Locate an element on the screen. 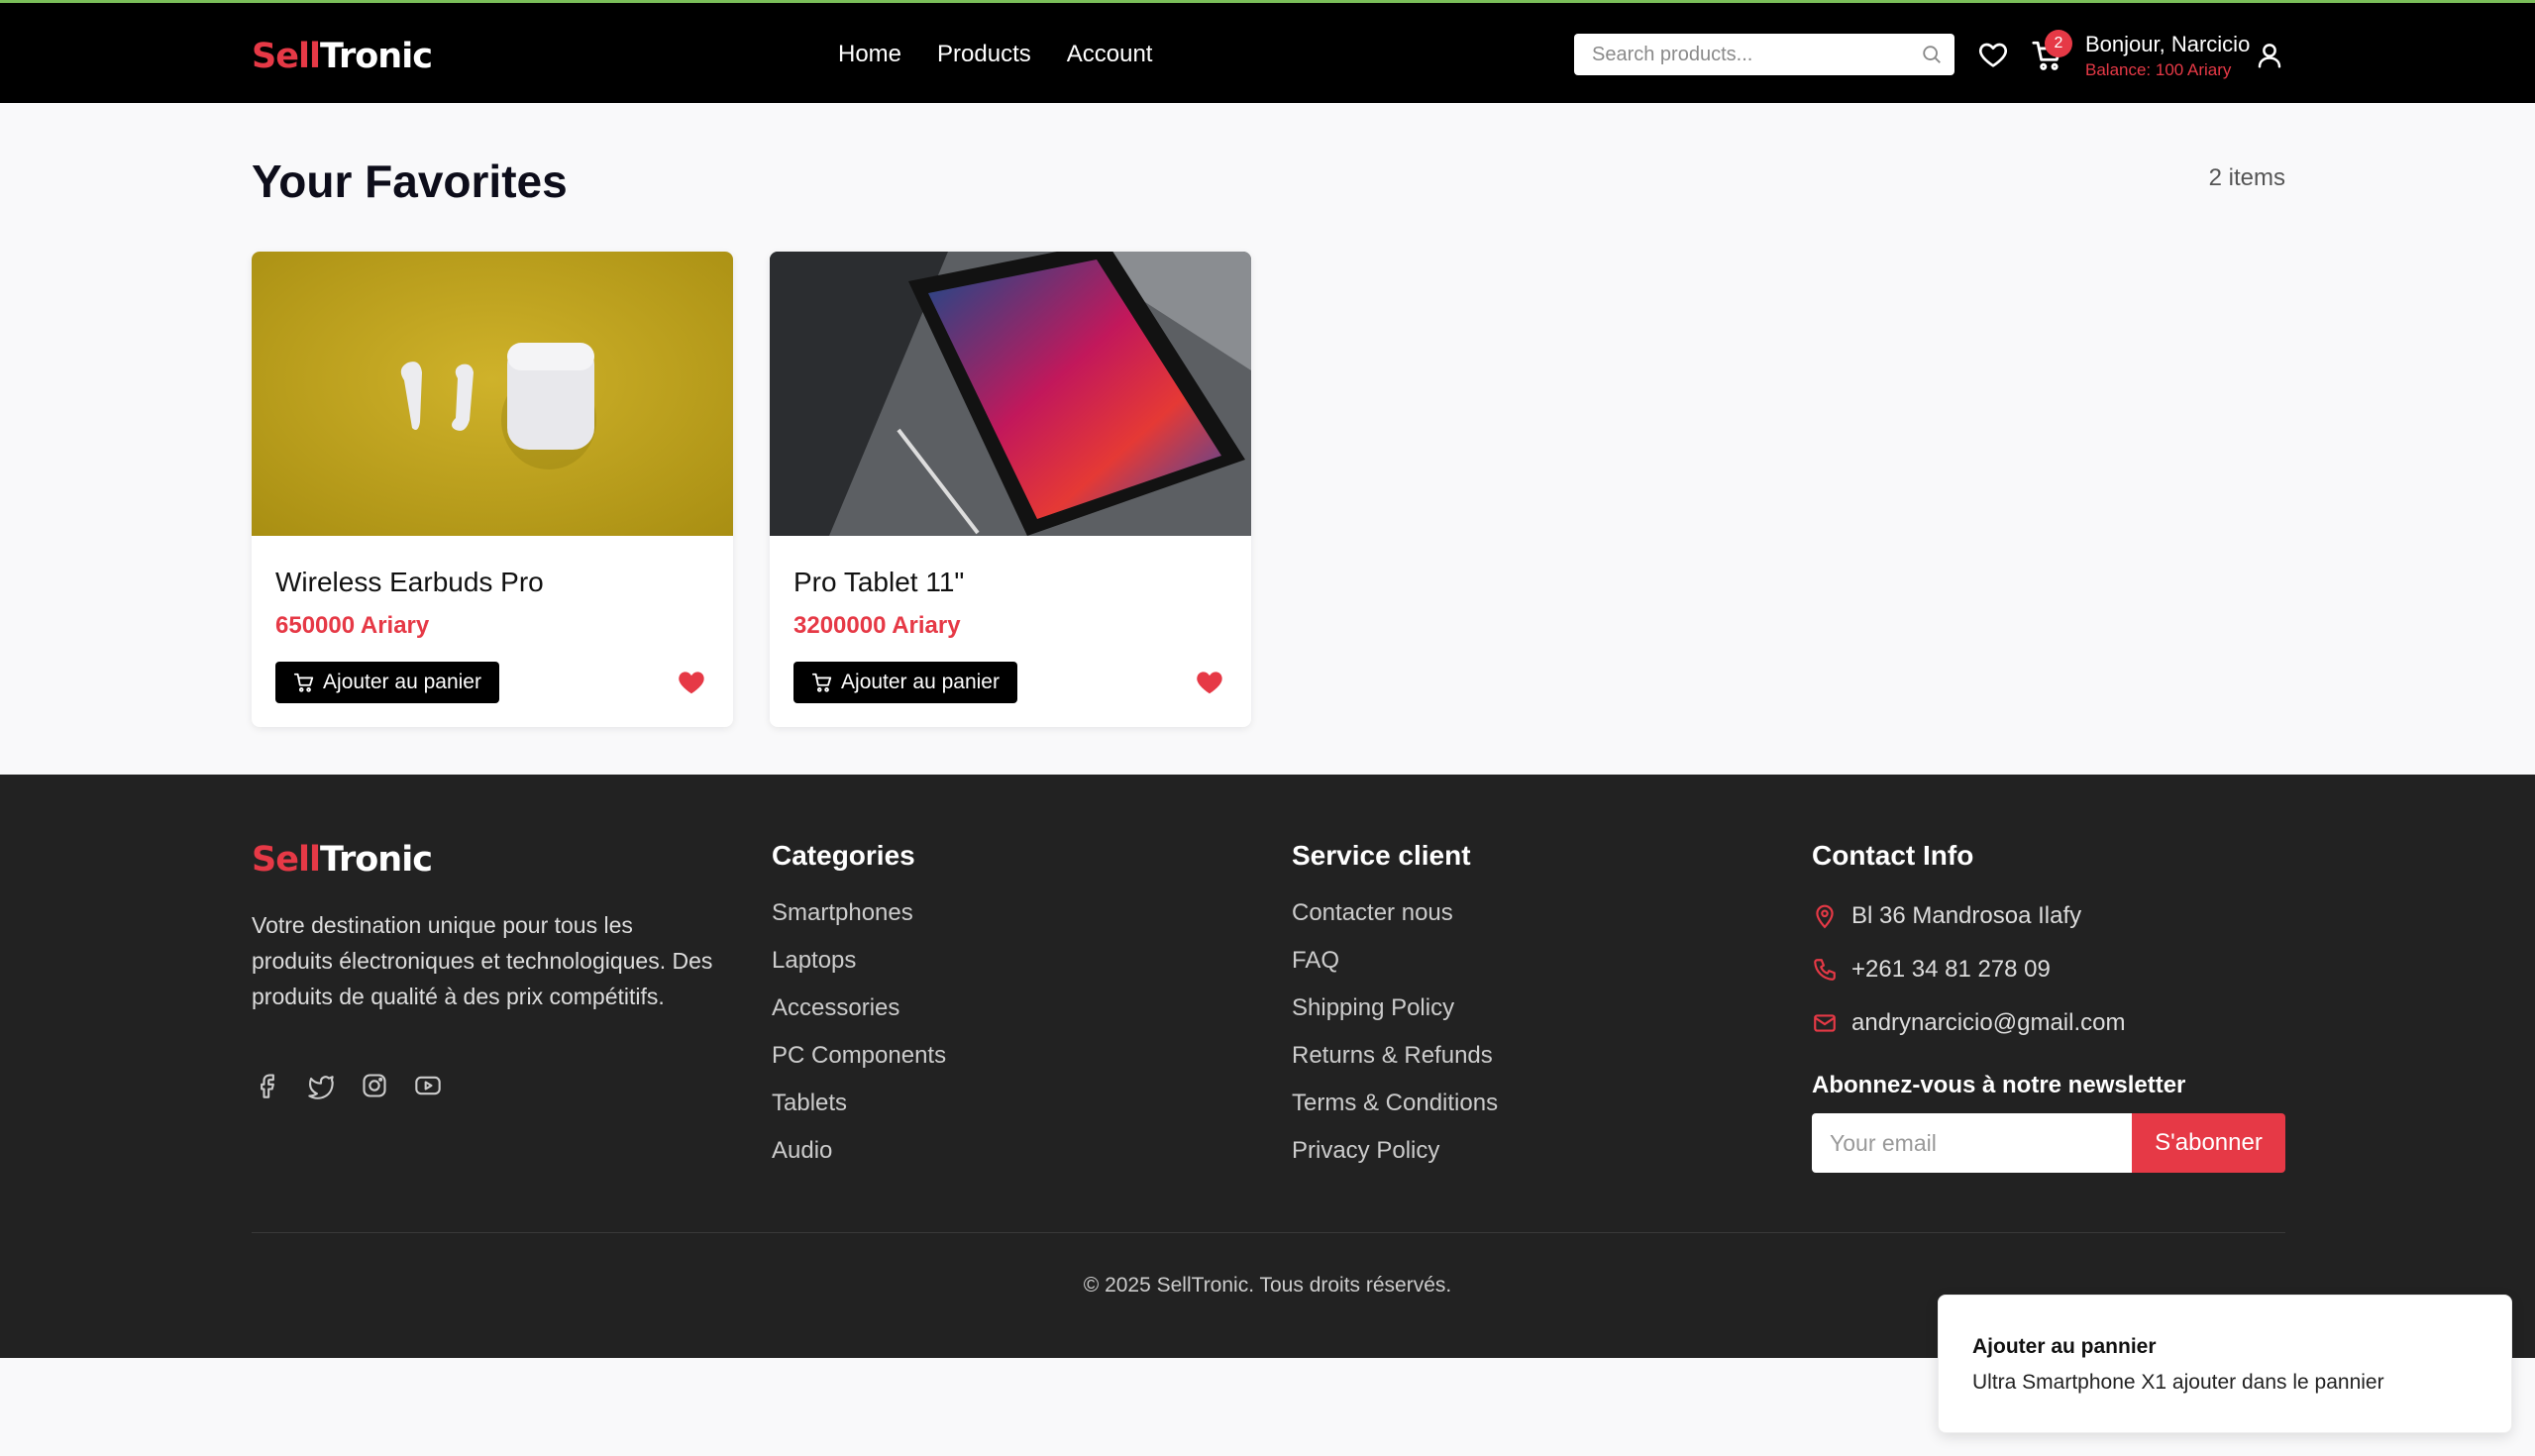 The width and height of the screenshot is (2535, 1456). footer-link: PC Components is located at coordinates (859, 1066).